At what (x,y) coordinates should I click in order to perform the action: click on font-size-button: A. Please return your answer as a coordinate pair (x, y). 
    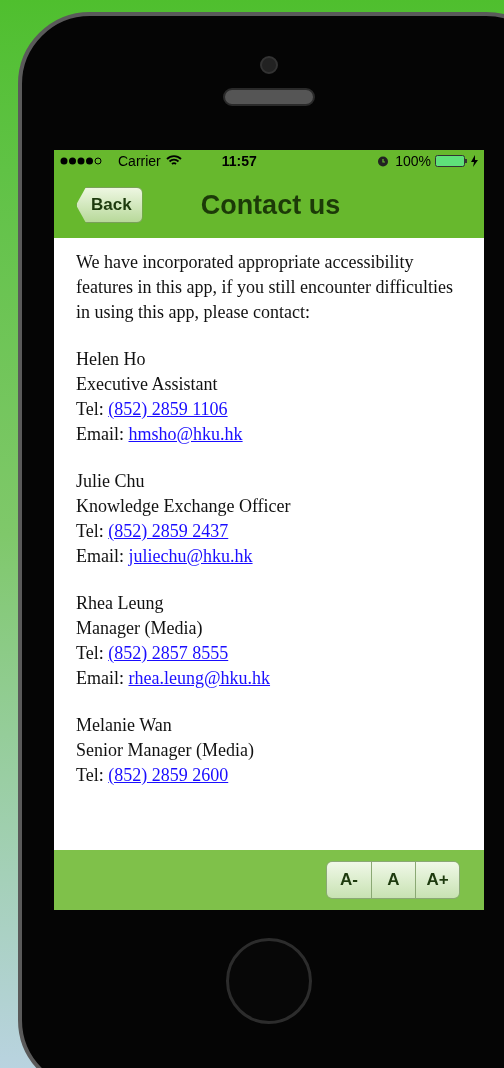
    Looking at the image, I should click on (393, 880).